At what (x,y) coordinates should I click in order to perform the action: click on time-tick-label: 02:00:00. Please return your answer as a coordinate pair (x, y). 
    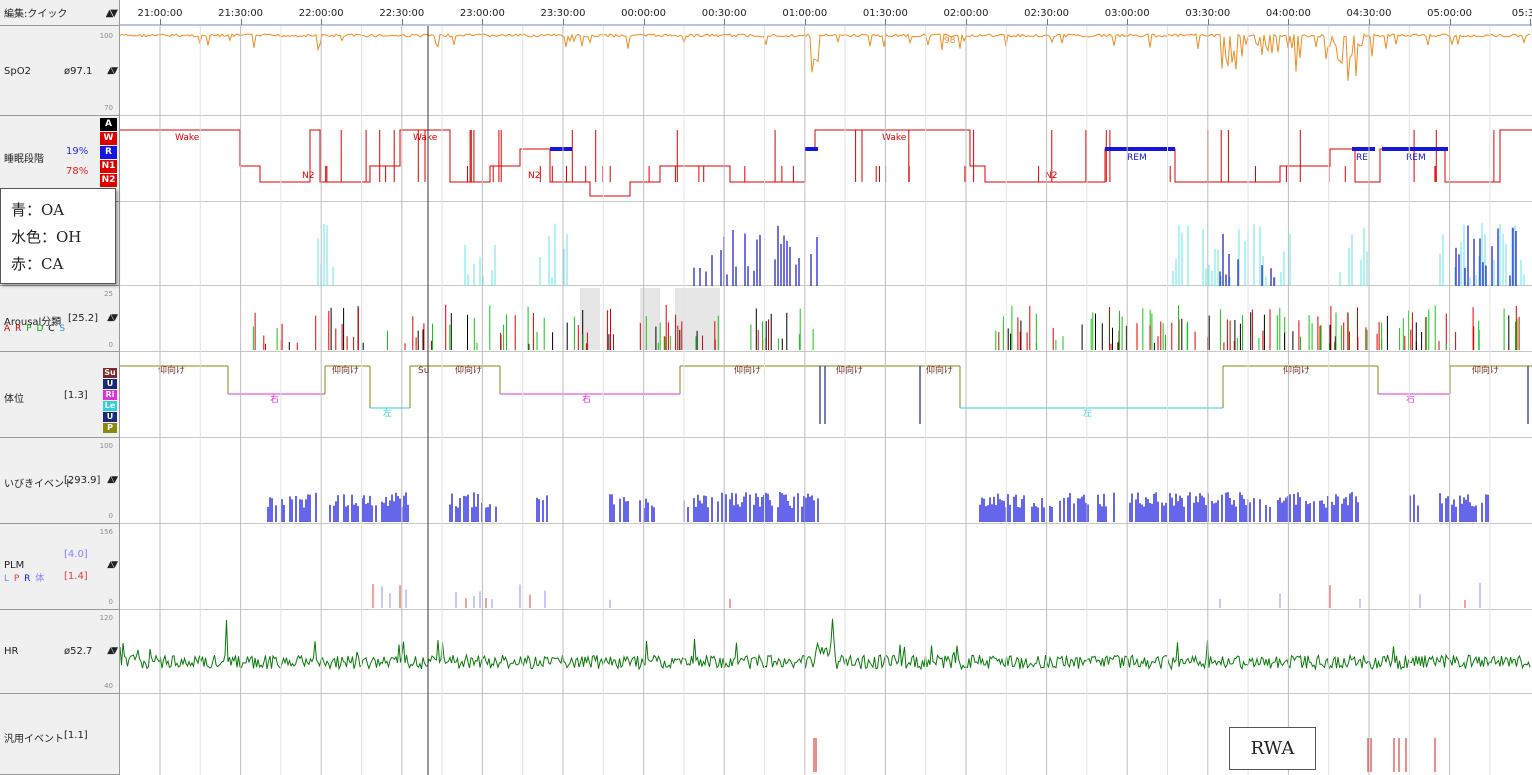
    Looking at the image, I should click on (966, 13).